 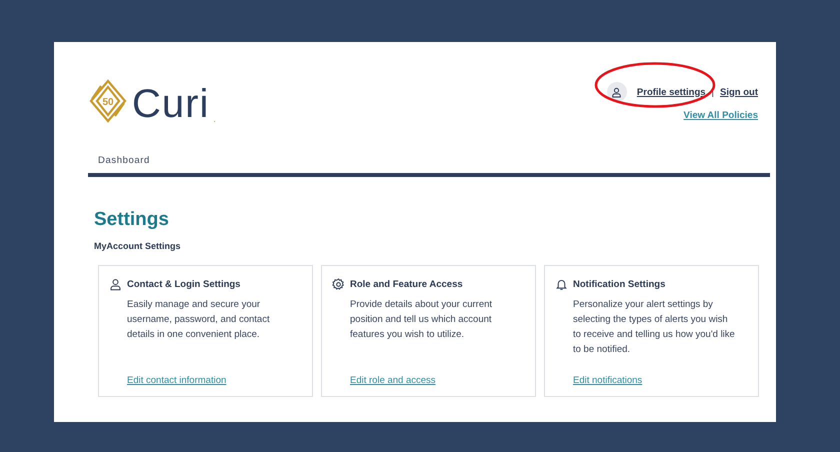 I want to click on avatar, so click(x=616, y=92).